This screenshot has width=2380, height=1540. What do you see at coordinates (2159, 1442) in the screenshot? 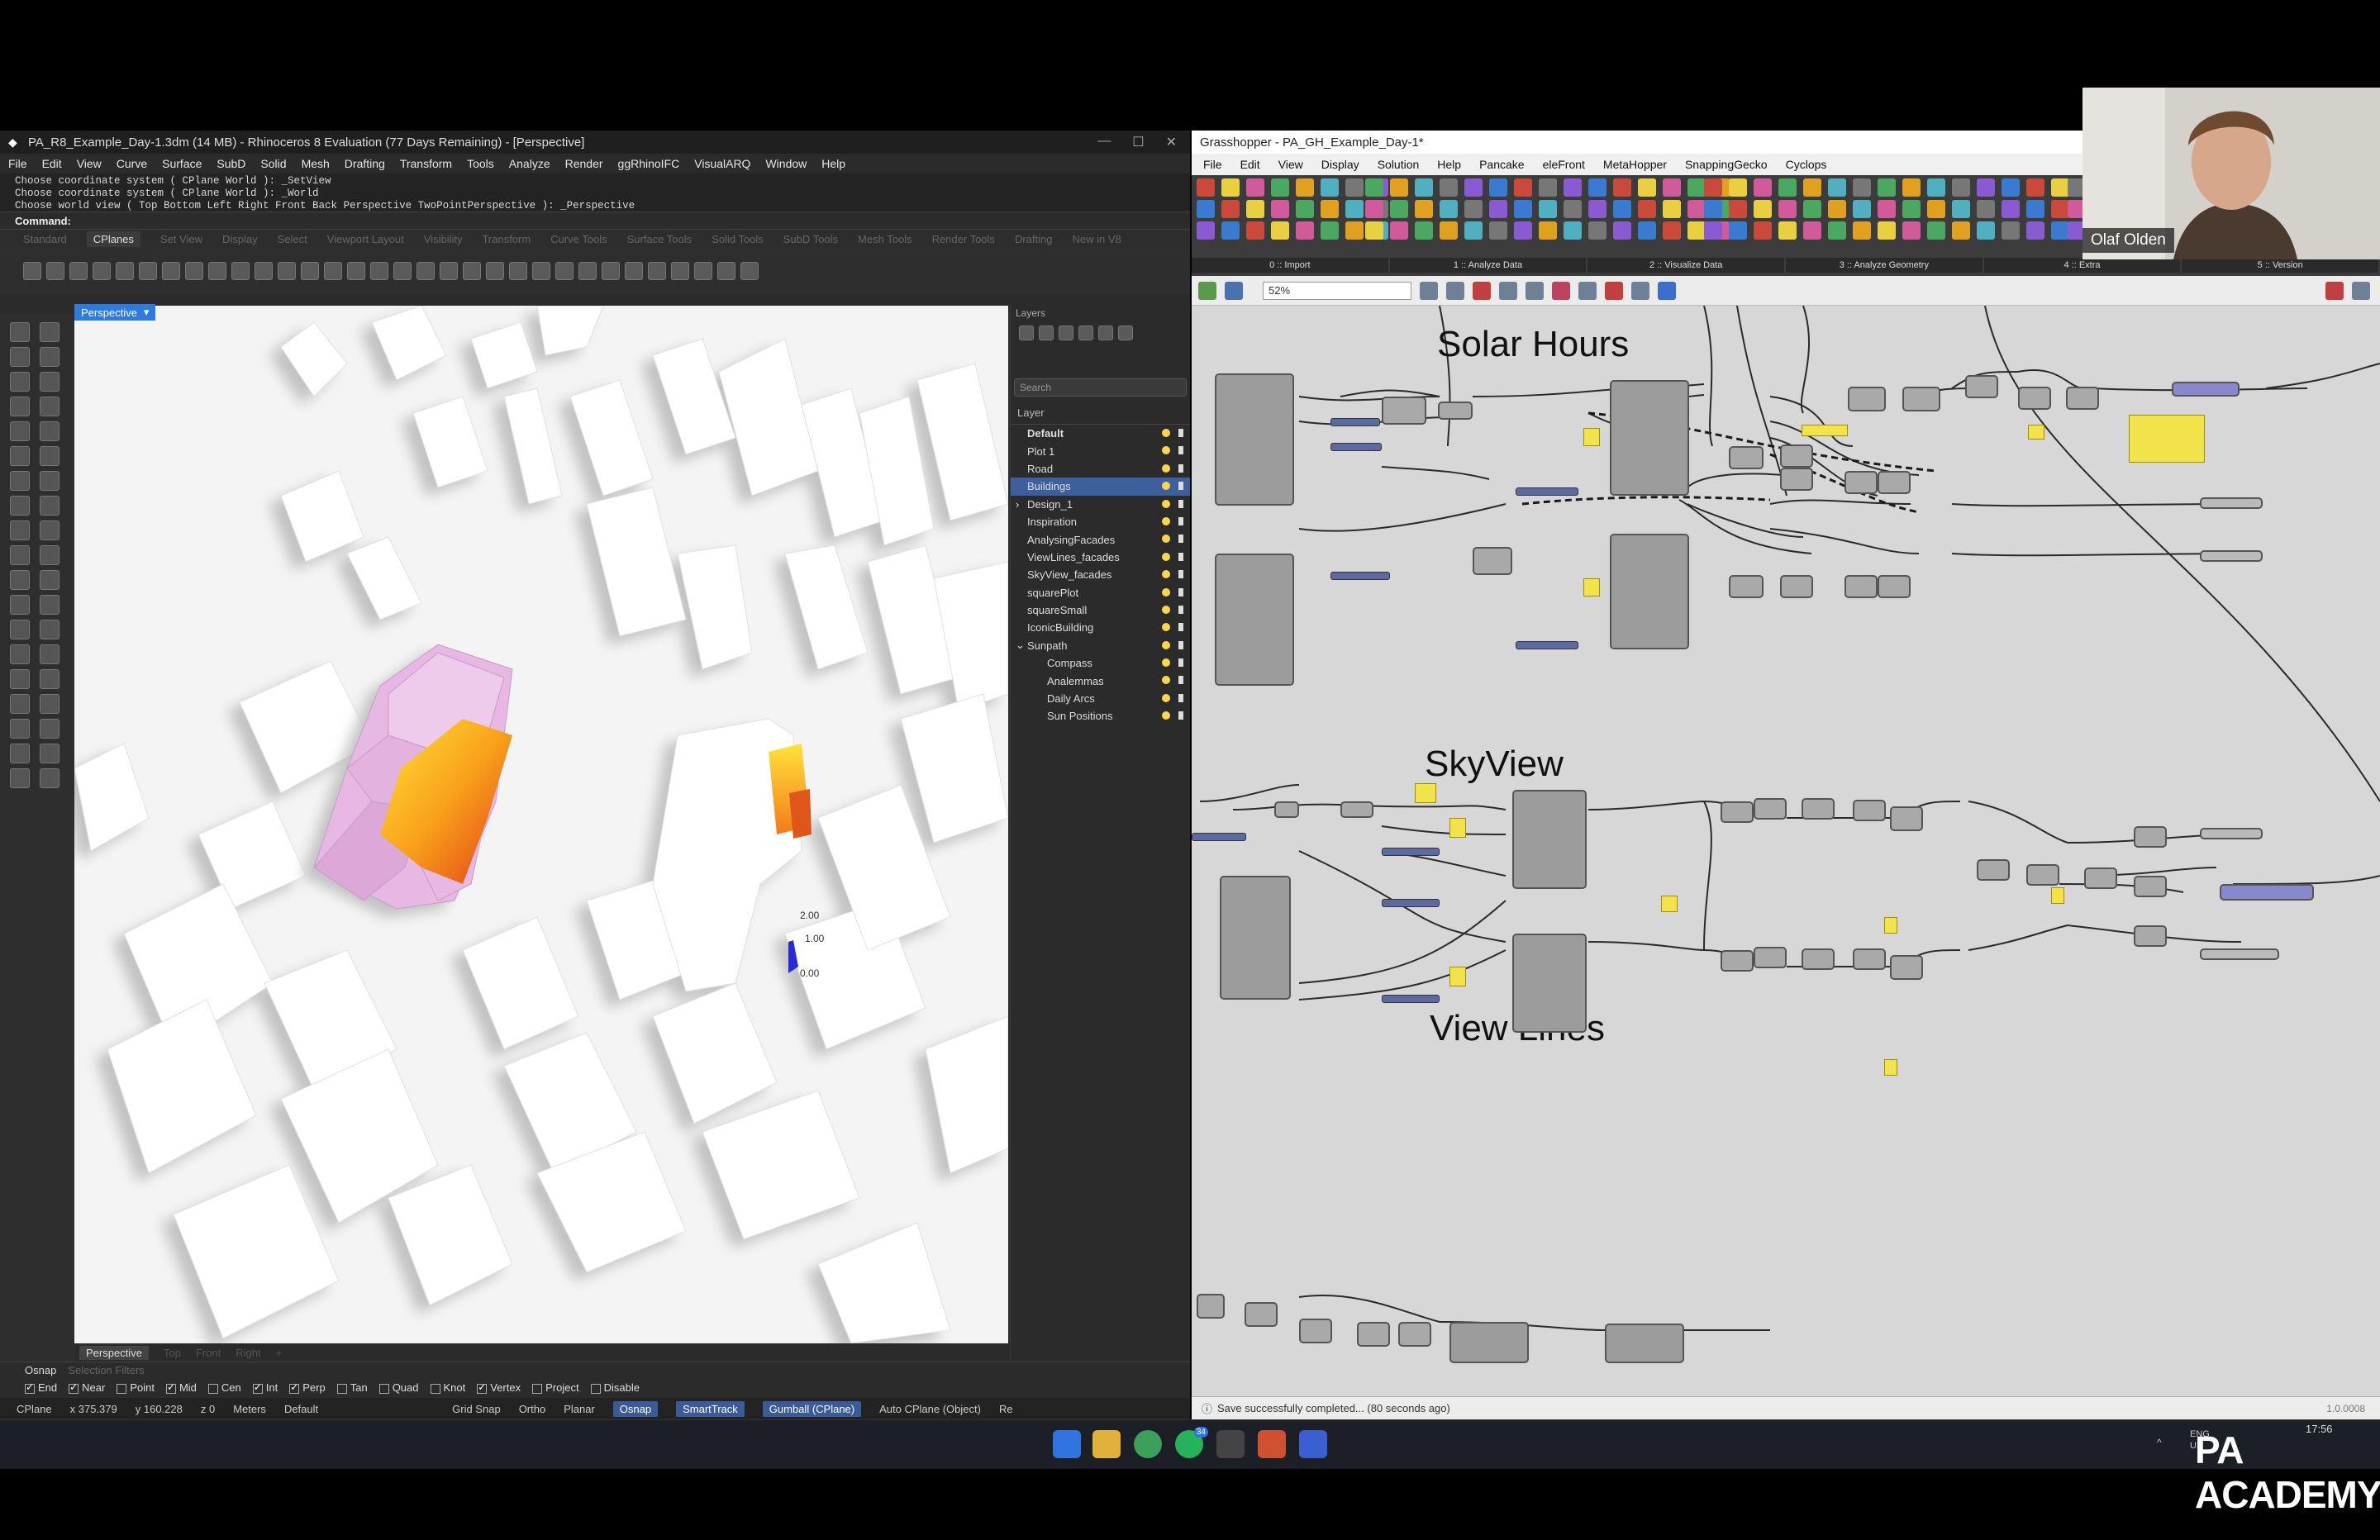
I see `tray-up-icon: ^` at bounding box center [2159, 1442].